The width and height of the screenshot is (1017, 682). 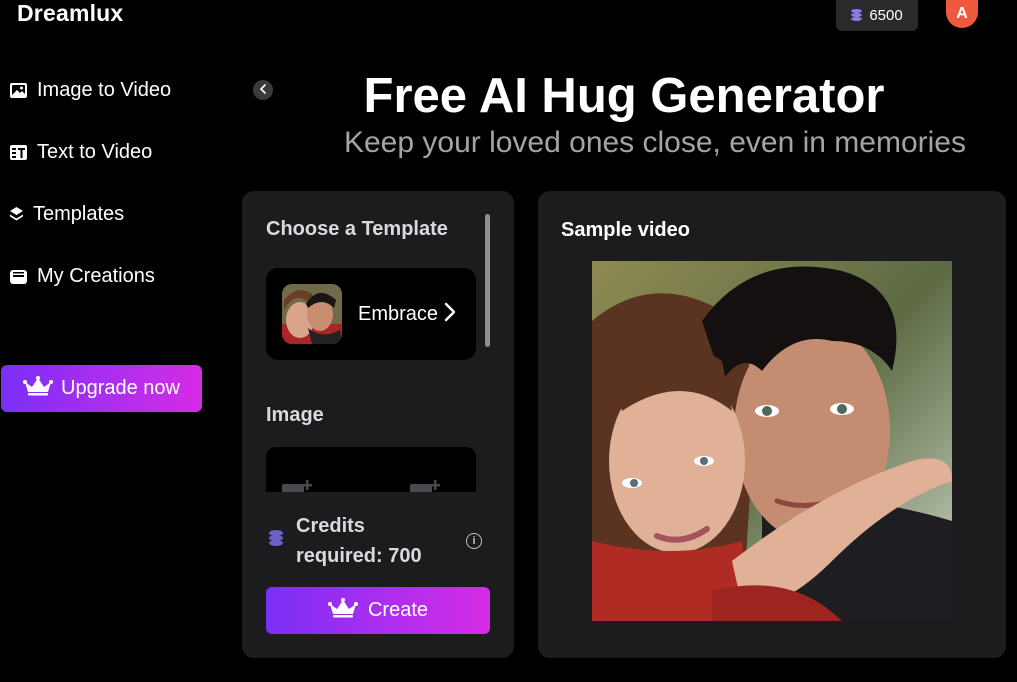 I want to click on sidebar-item-label: Templates, so click(x=79, y=214).